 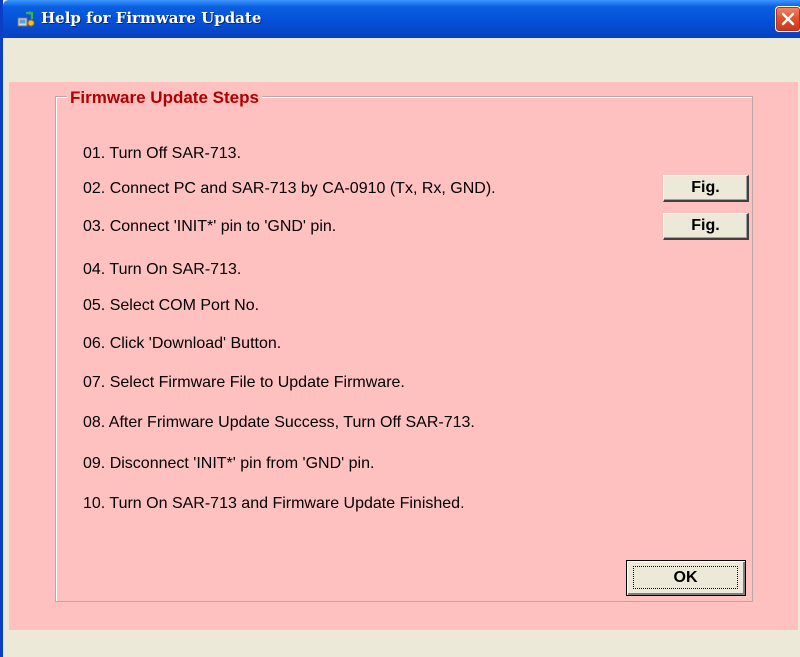 I want to click on groupbox-title: Firmware Update Steps, so click(x=164, y=98).